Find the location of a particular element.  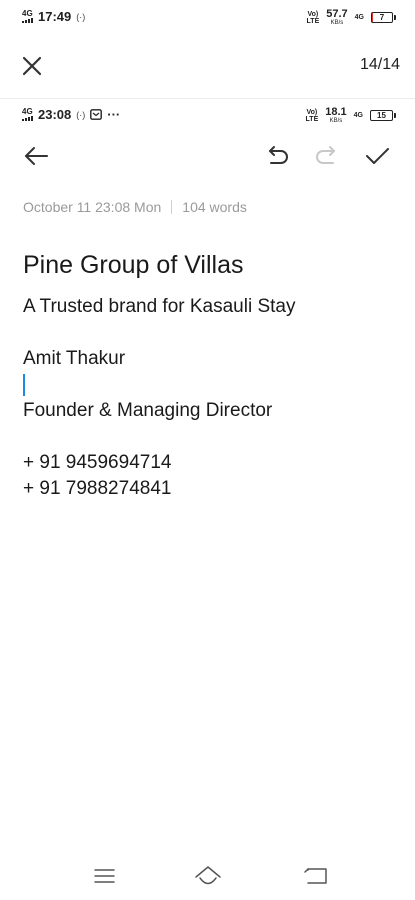

back-nav-icon is located at coordinates (315, 876).